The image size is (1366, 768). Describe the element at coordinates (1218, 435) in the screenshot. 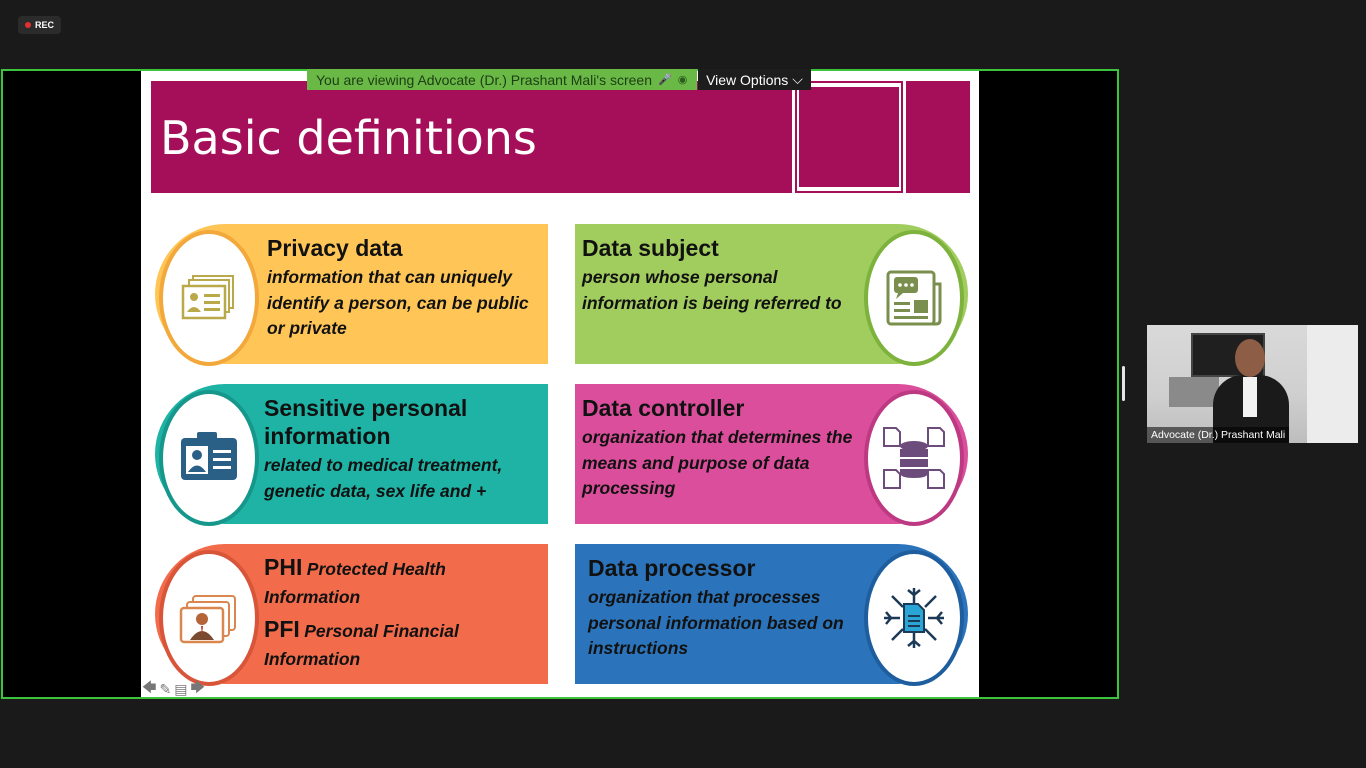

I see `participant-name: Advocate (Dr.) Prashant Mali` at that location.